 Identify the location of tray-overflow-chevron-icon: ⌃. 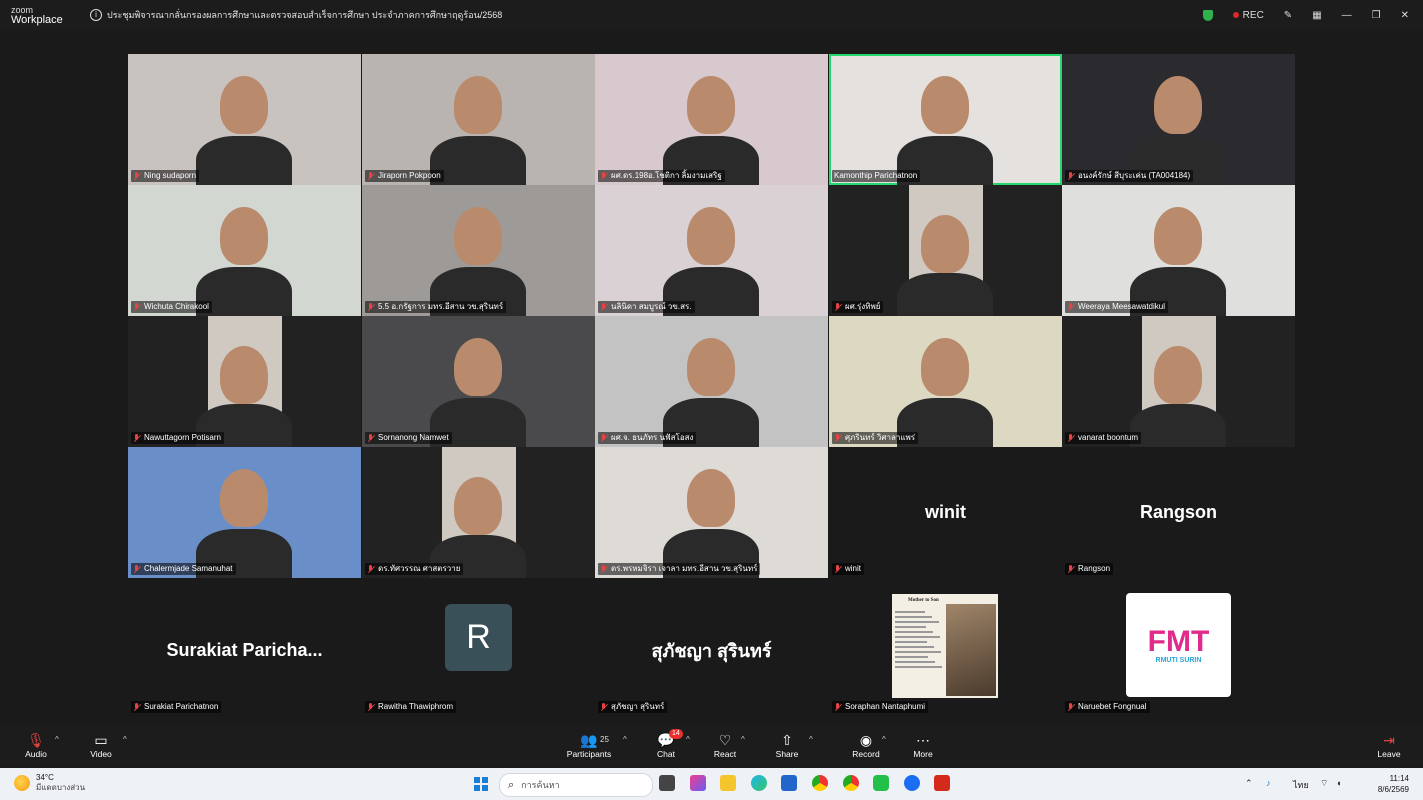
(1249, 783).